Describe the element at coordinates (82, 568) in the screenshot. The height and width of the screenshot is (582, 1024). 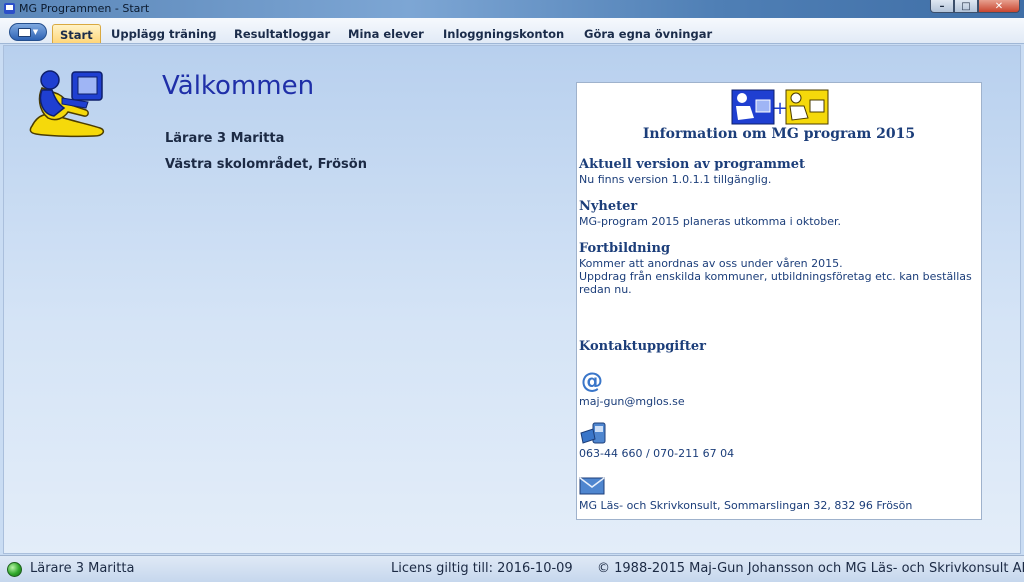
I see `status-user: Lärare 3 Maritta` at that location.